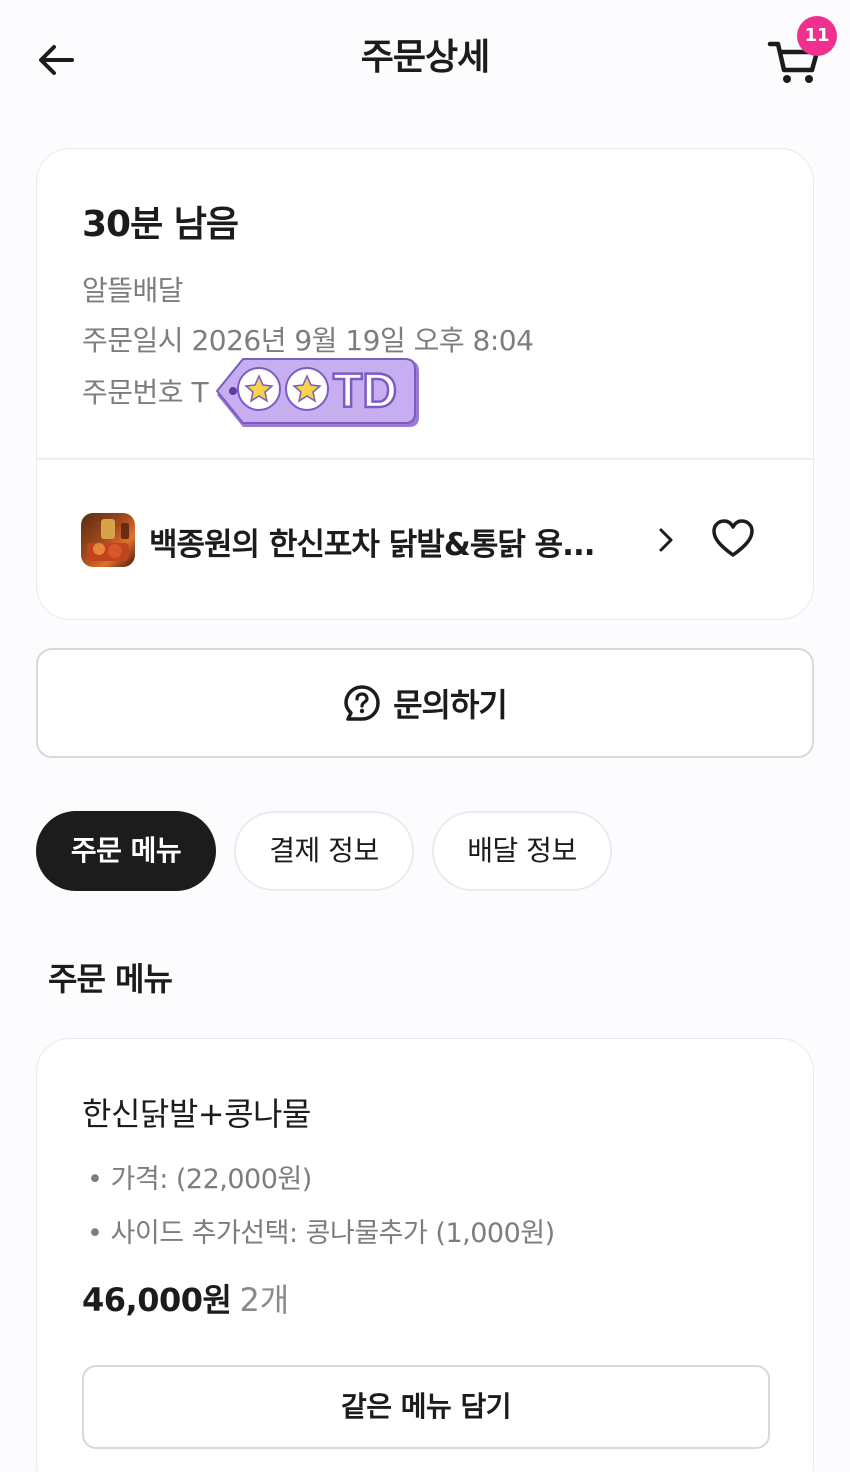 The image size is (850, 1472). What do you see at coordinates (450, 705) in the screenshot?
I see `inquiry-label: 문의하기` at bounding box center [450, 705].